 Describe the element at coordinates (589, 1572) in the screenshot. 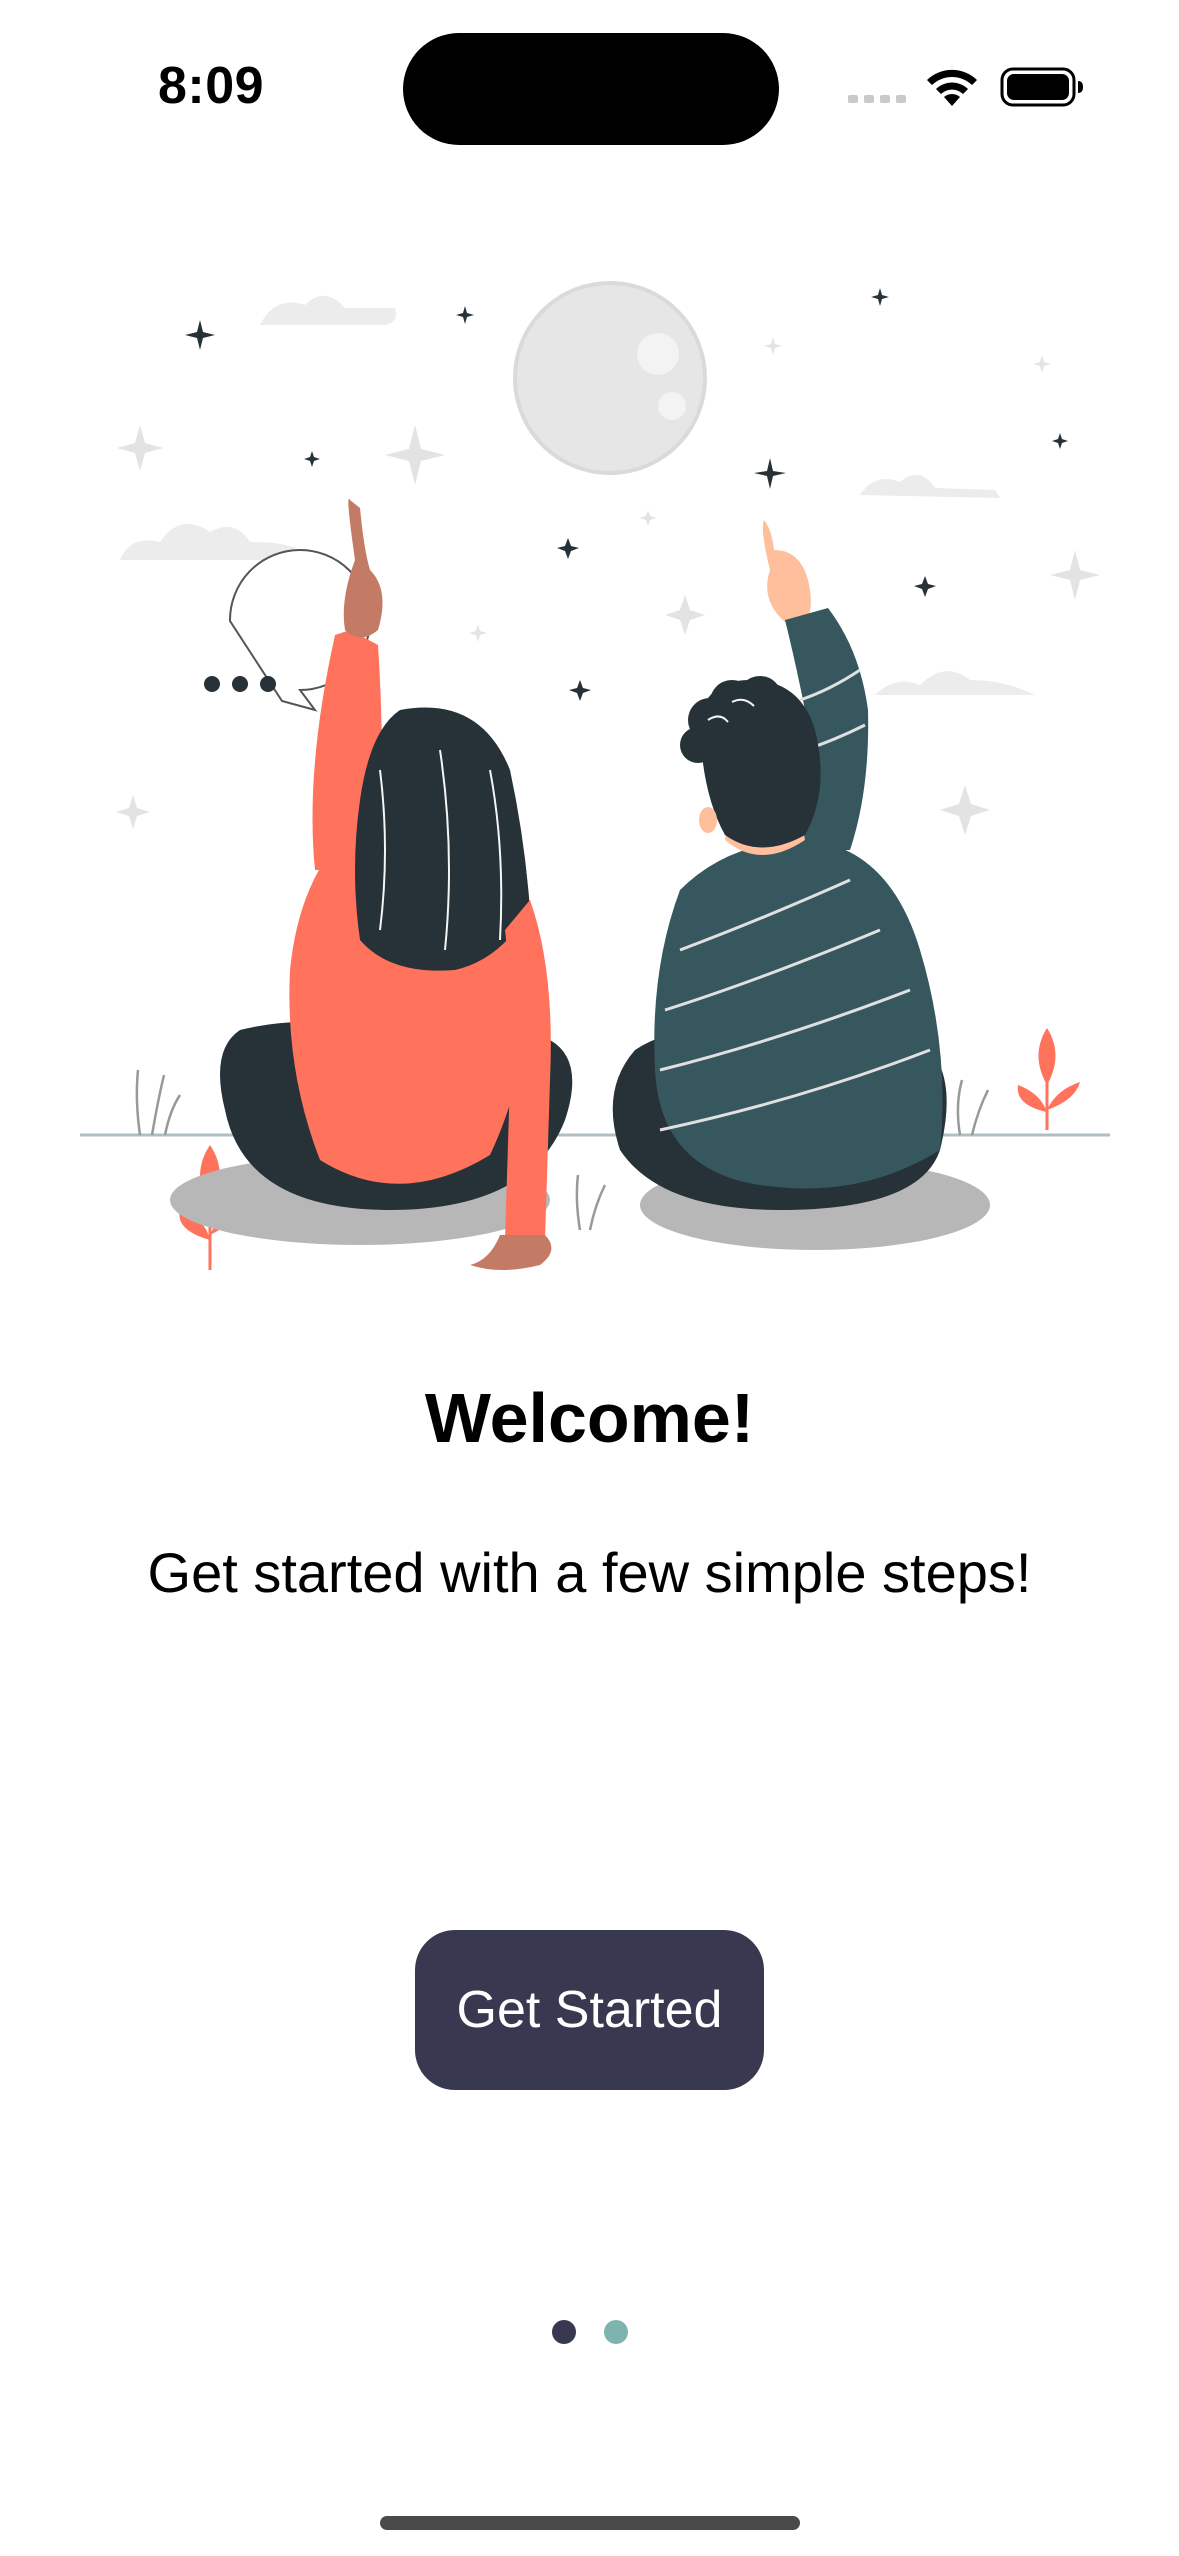

I see `page-subtitle: Get started with a few simple steps!` at that location.